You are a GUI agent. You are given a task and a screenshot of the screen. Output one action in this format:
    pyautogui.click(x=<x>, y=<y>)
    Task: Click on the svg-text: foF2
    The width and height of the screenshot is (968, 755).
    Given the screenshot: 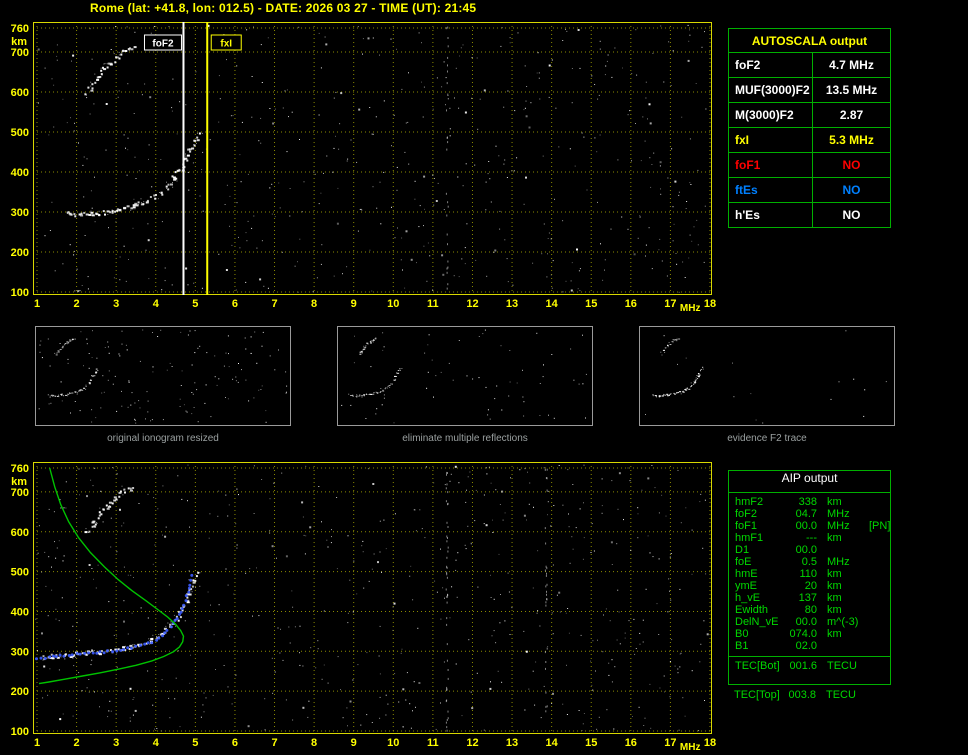 What is the action you would take?
    pyautogui.click(x=163, y=44)
    